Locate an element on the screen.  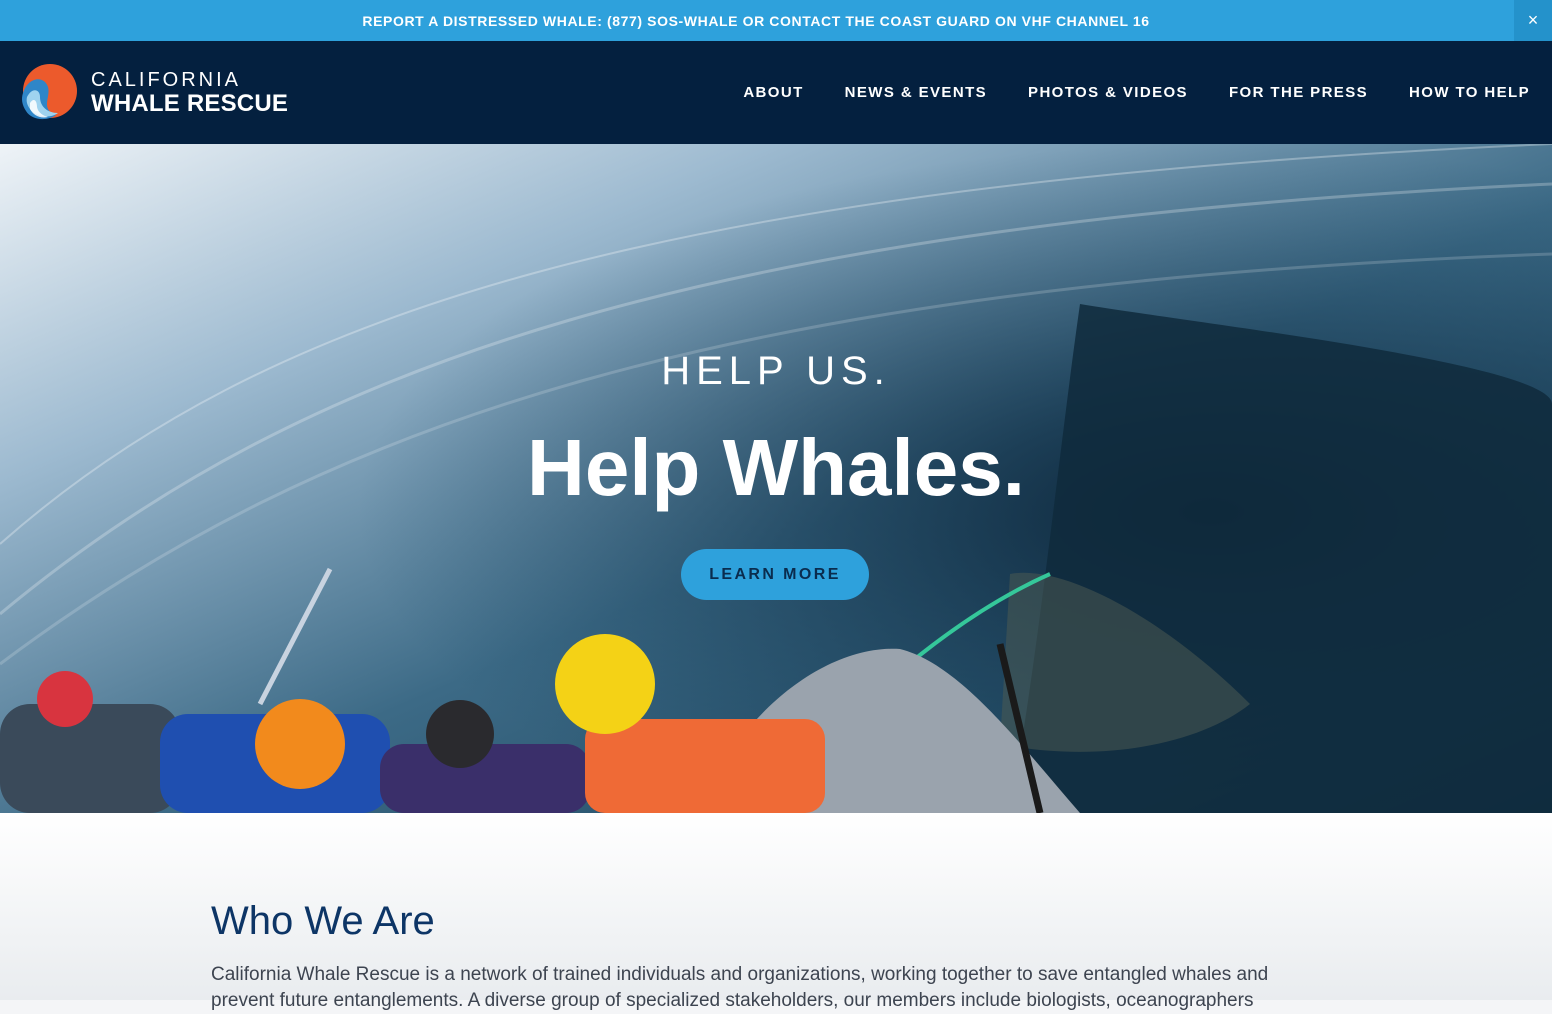
close-icon: × is located at coordinates (1533, 20).